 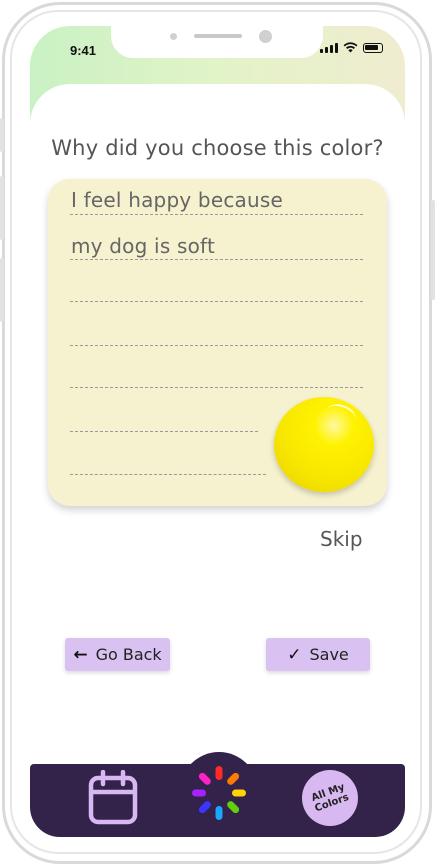 I want to click on go-back-button: ← Go Back, so click(x=117, y=654).